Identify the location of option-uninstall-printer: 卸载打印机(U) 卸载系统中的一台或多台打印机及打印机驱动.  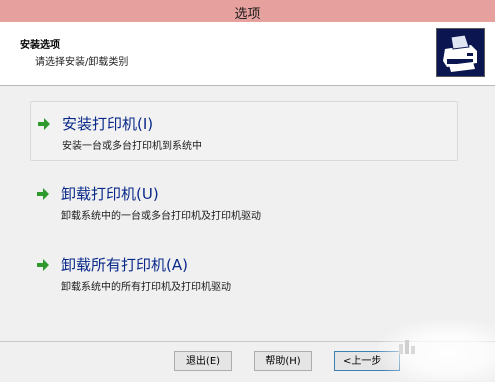
(243, 201).